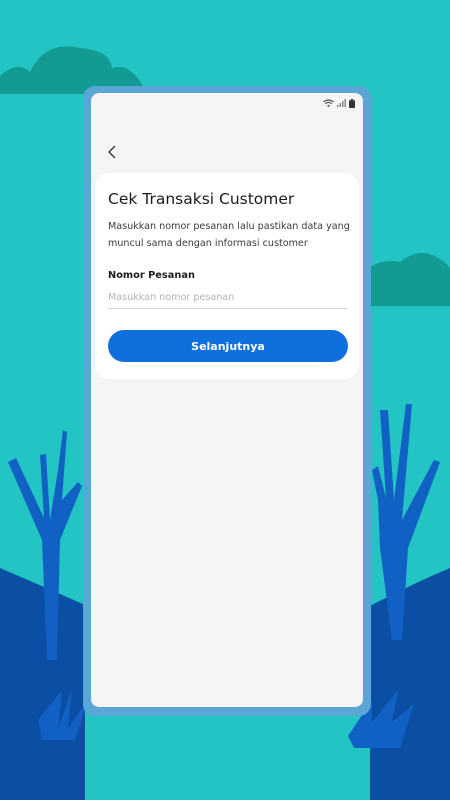 Image resolution: width=450 pixels, height=800 pixels. What do you see at coordinates (201, 199) in the screenshot?
I see `page-title: Cek Transaksi Customer` at bounding box center [201, 199].